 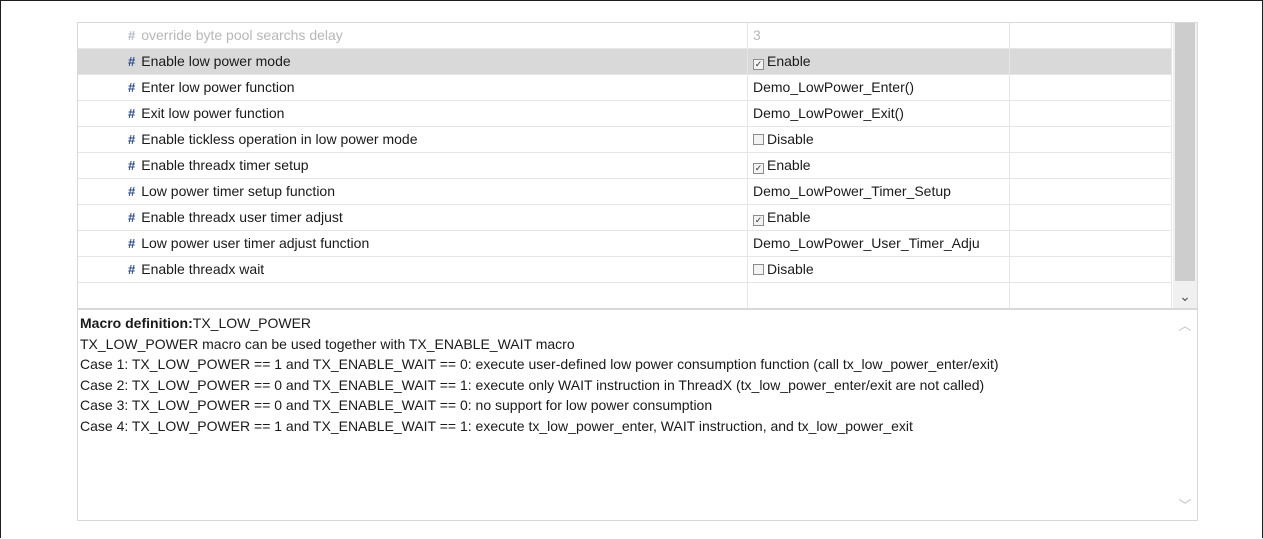 I want to click on table-row: # Enable threadx wait Disable, so click(x=625, y=270).